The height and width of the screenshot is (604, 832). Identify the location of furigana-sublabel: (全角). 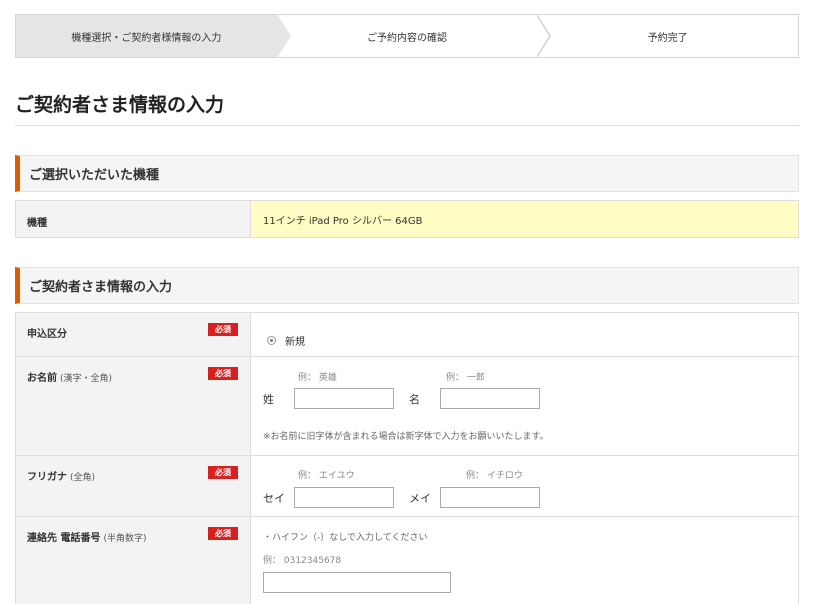
(83, 478).